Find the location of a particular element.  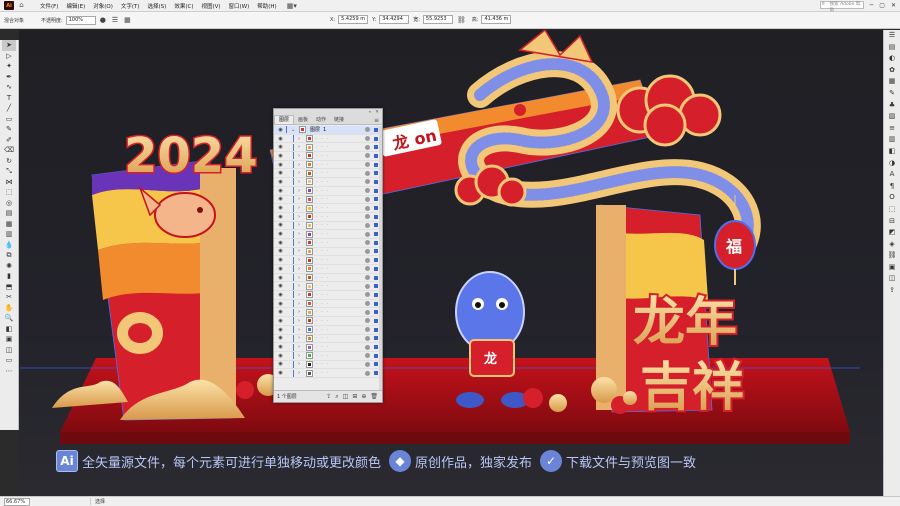

column-graph-tool-icon: ▮ is located at coordinates (9, 276).